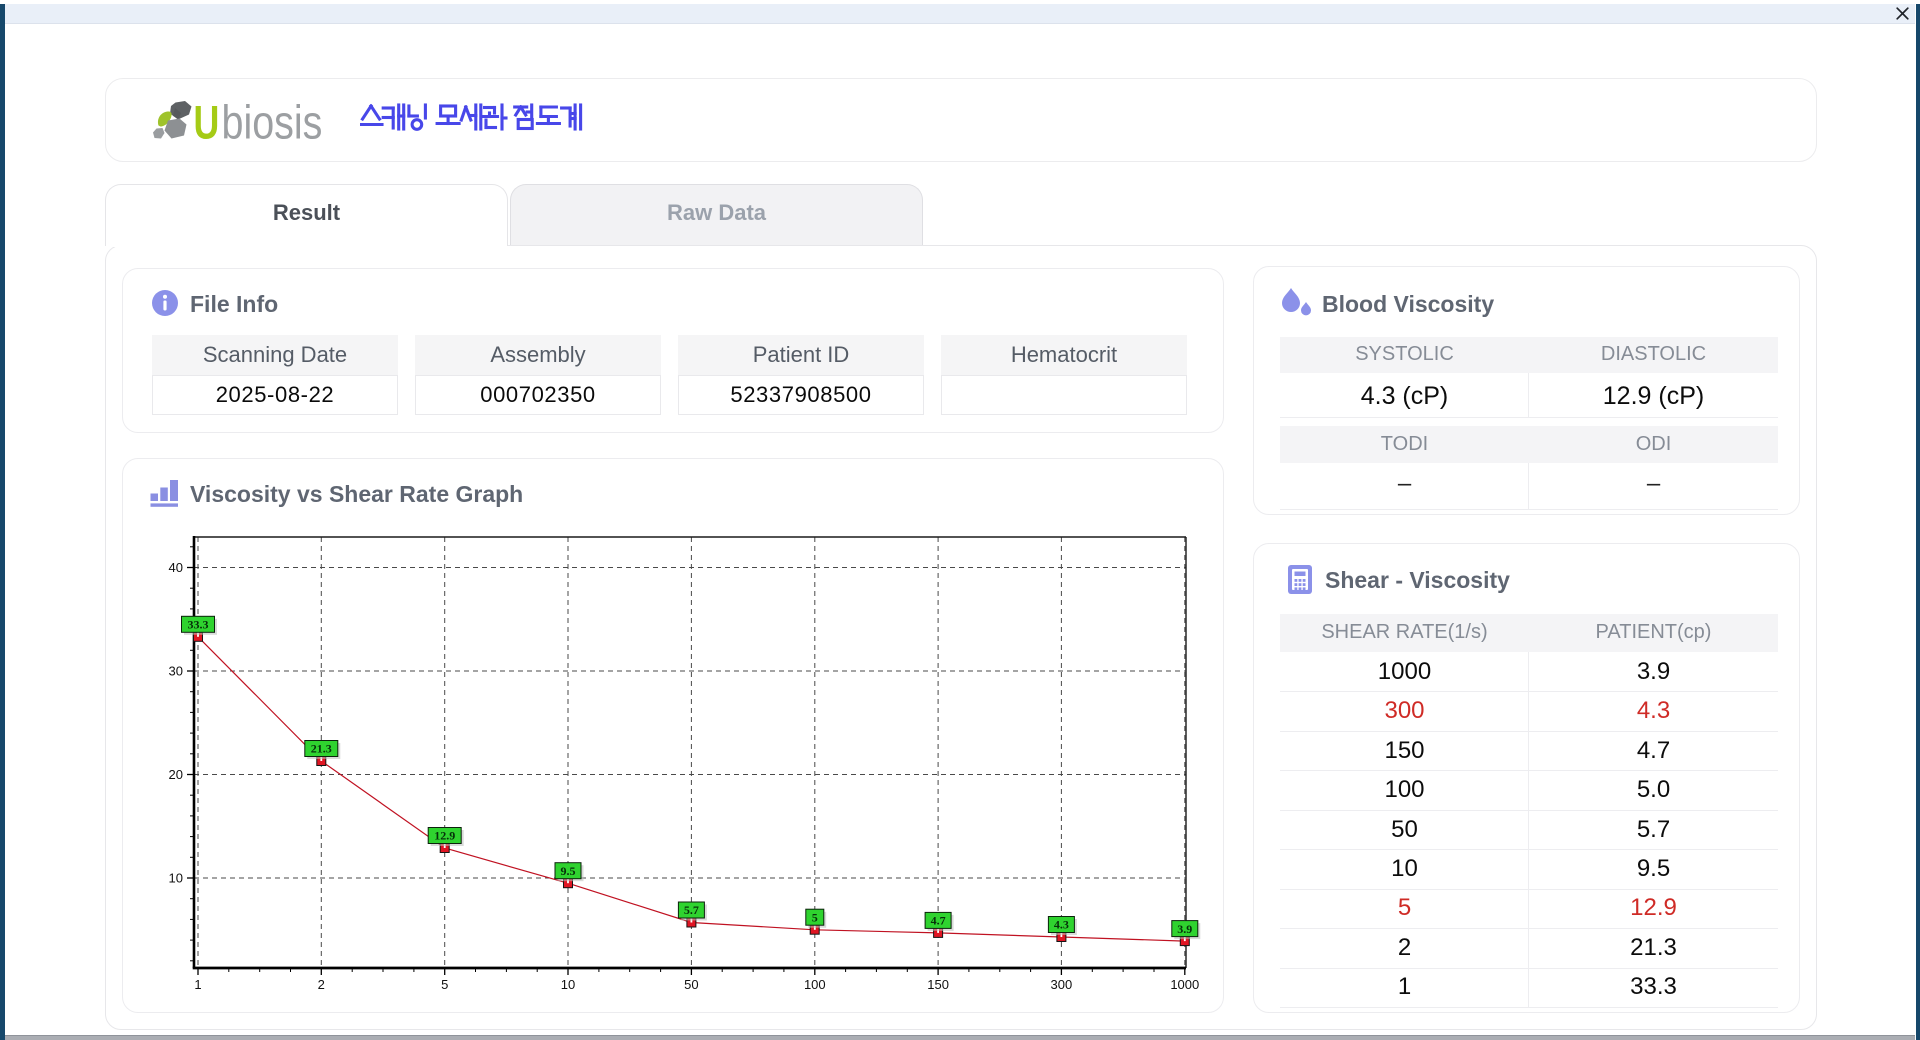  I want to click on svg-text: 1, so click(197, 984).